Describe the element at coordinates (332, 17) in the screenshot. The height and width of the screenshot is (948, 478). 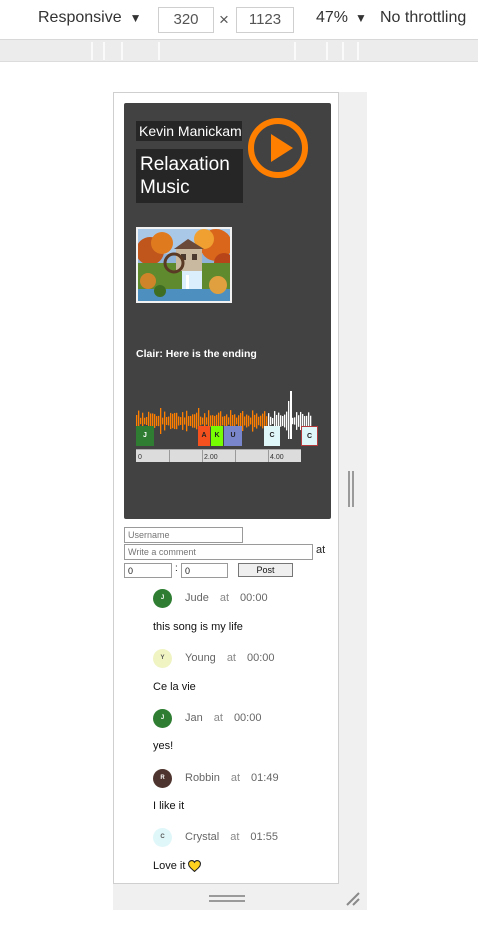
I see `zoom-label: 47%` at that location.